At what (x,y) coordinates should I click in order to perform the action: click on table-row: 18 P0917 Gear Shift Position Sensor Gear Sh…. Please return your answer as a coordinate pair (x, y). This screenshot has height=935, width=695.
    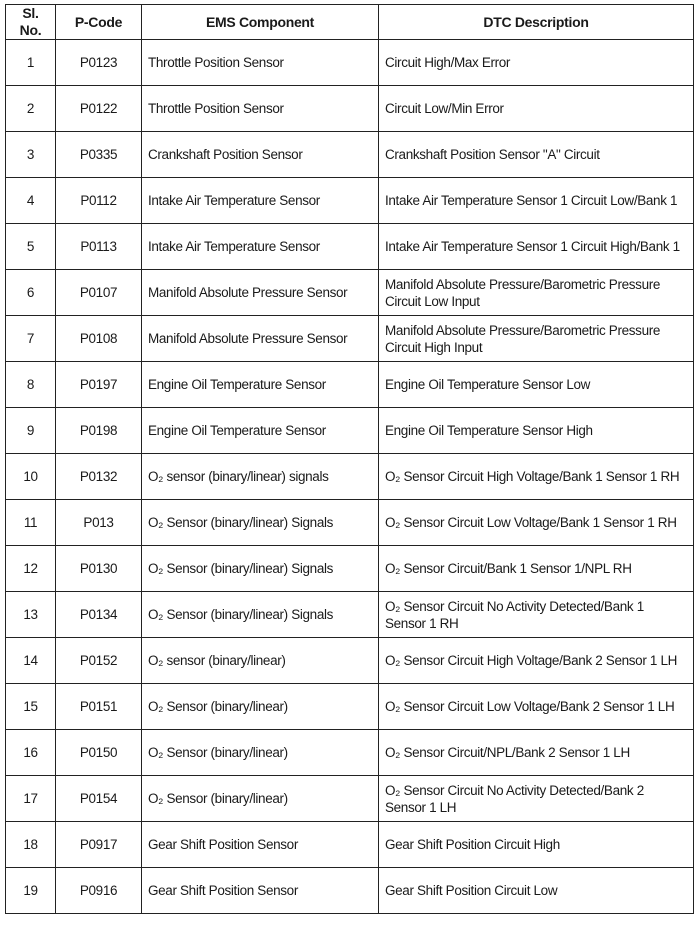
    Looking at the image, I should click on (349, 844).